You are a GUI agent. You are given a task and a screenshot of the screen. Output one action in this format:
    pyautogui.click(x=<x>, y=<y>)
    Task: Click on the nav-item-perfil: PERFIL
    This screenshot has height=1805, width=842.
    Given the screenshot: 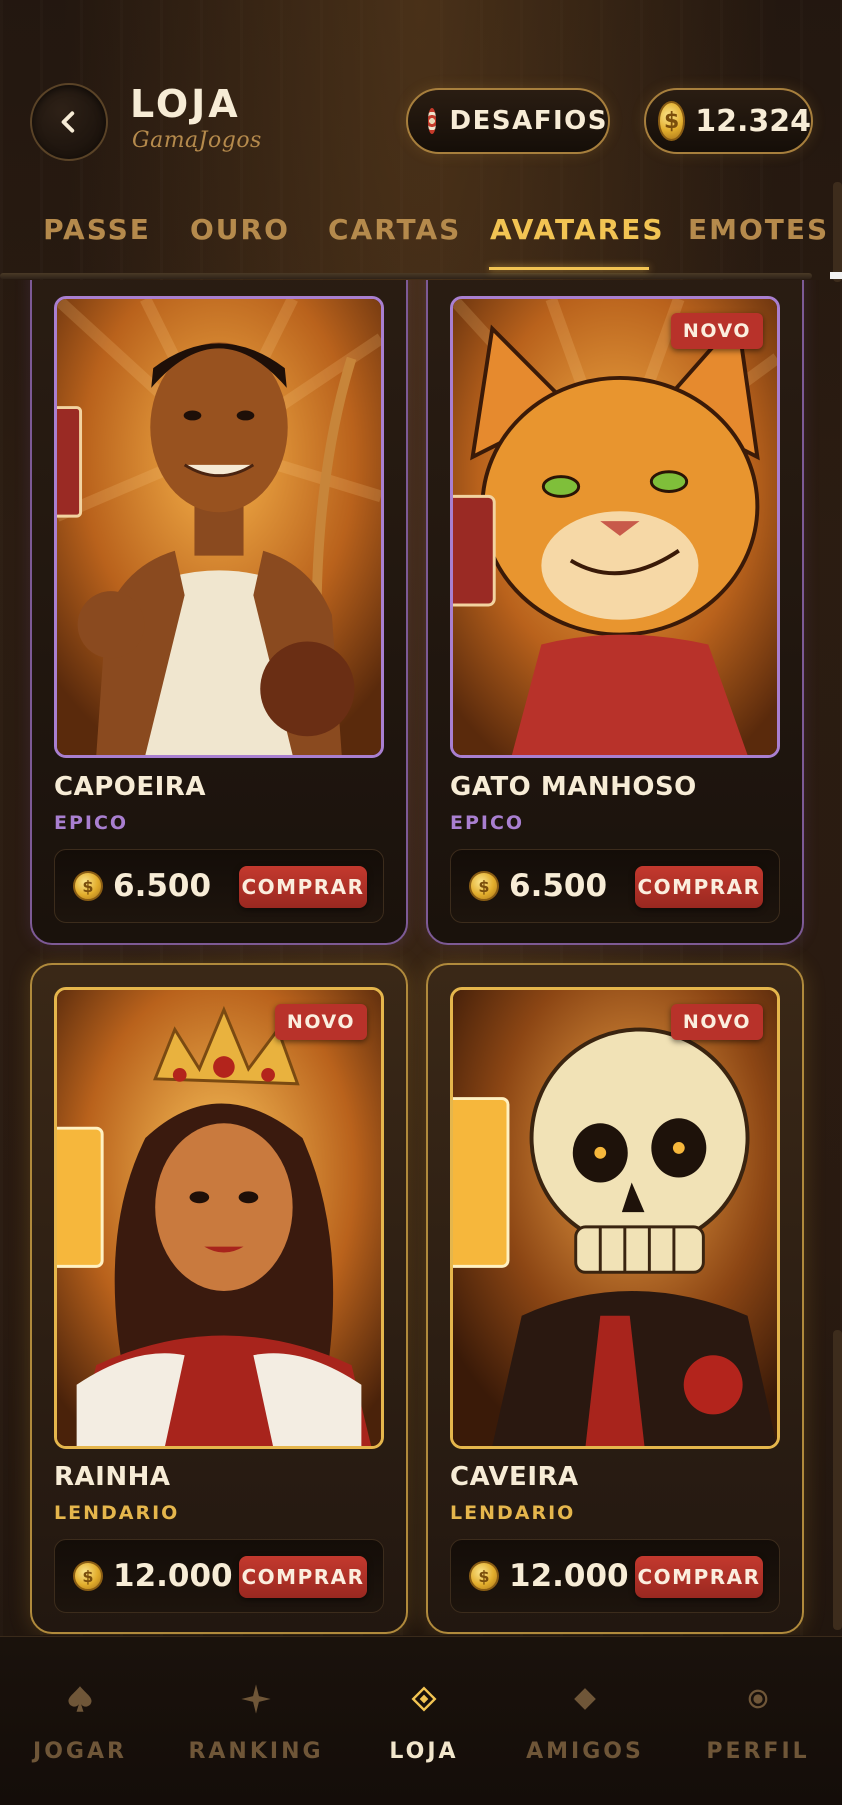 What is the action you would take?
    pyautogui.click(x=758, y=1722)
    